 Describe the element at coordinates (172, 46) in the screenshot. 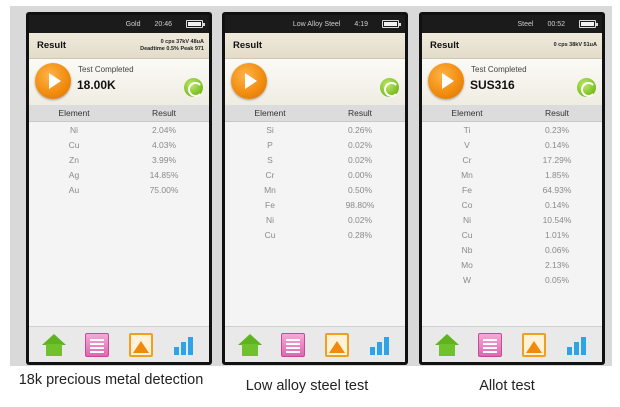

I see `measurement-meta: 0 cps 37kV 48uA Deadtime 0.5% Peak 971` at that location.